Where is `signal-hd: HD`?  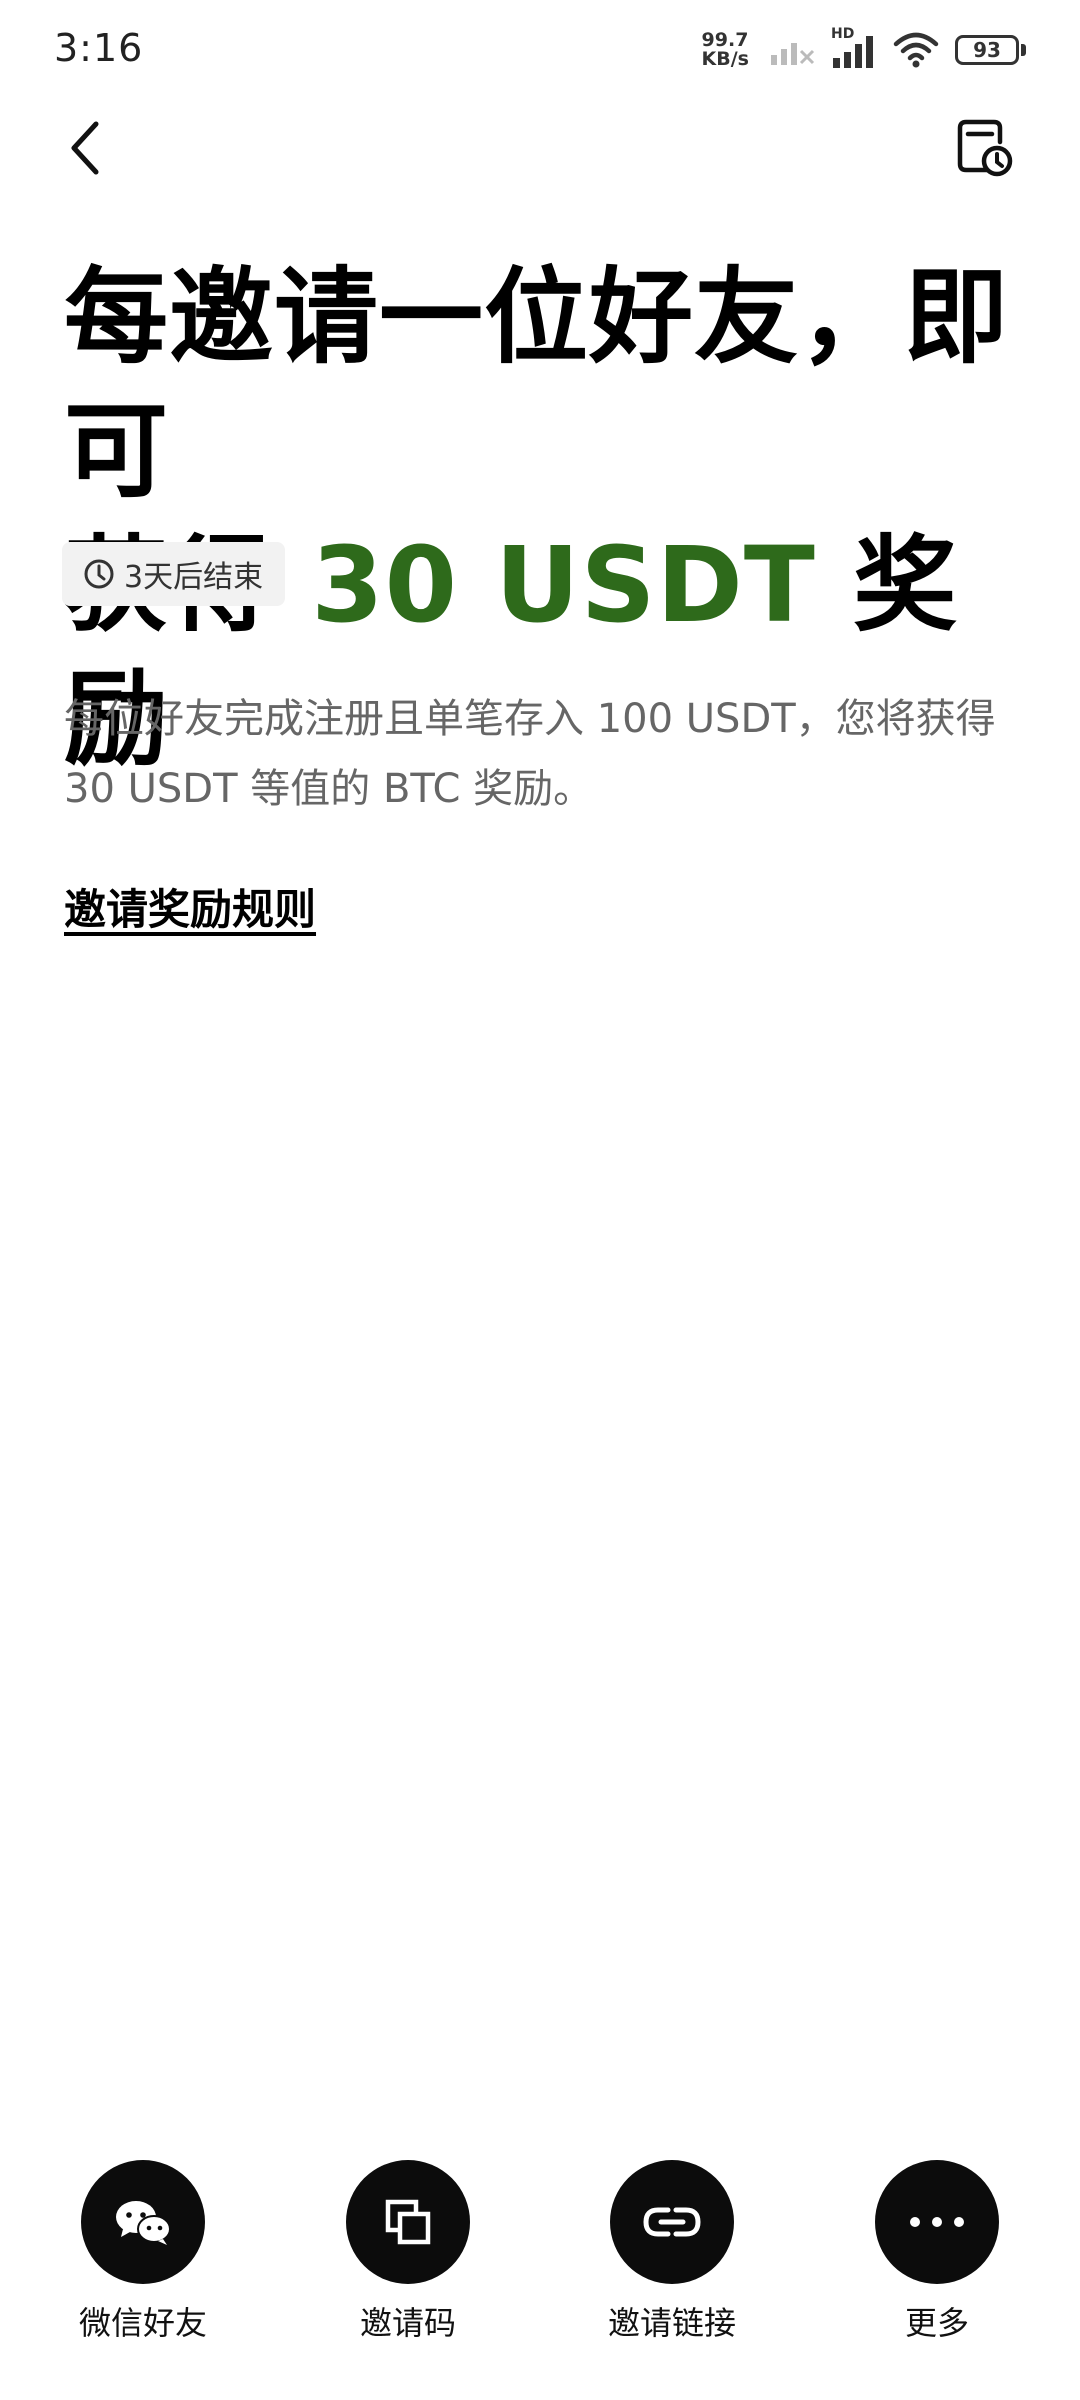 signal-hd: HD is located at coordinates (854, 48).